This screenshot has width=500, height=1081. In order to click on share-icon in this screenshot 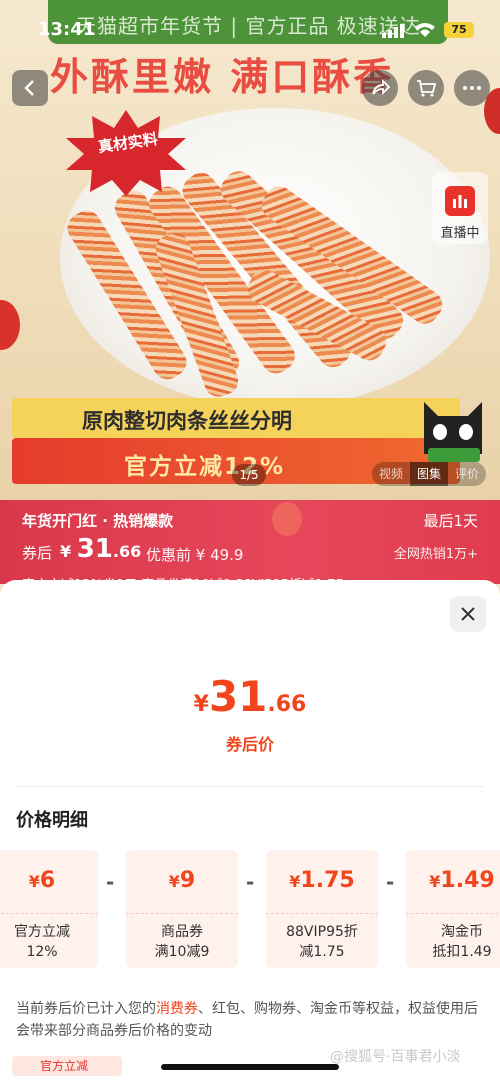, I will do `click(381, 87)`.